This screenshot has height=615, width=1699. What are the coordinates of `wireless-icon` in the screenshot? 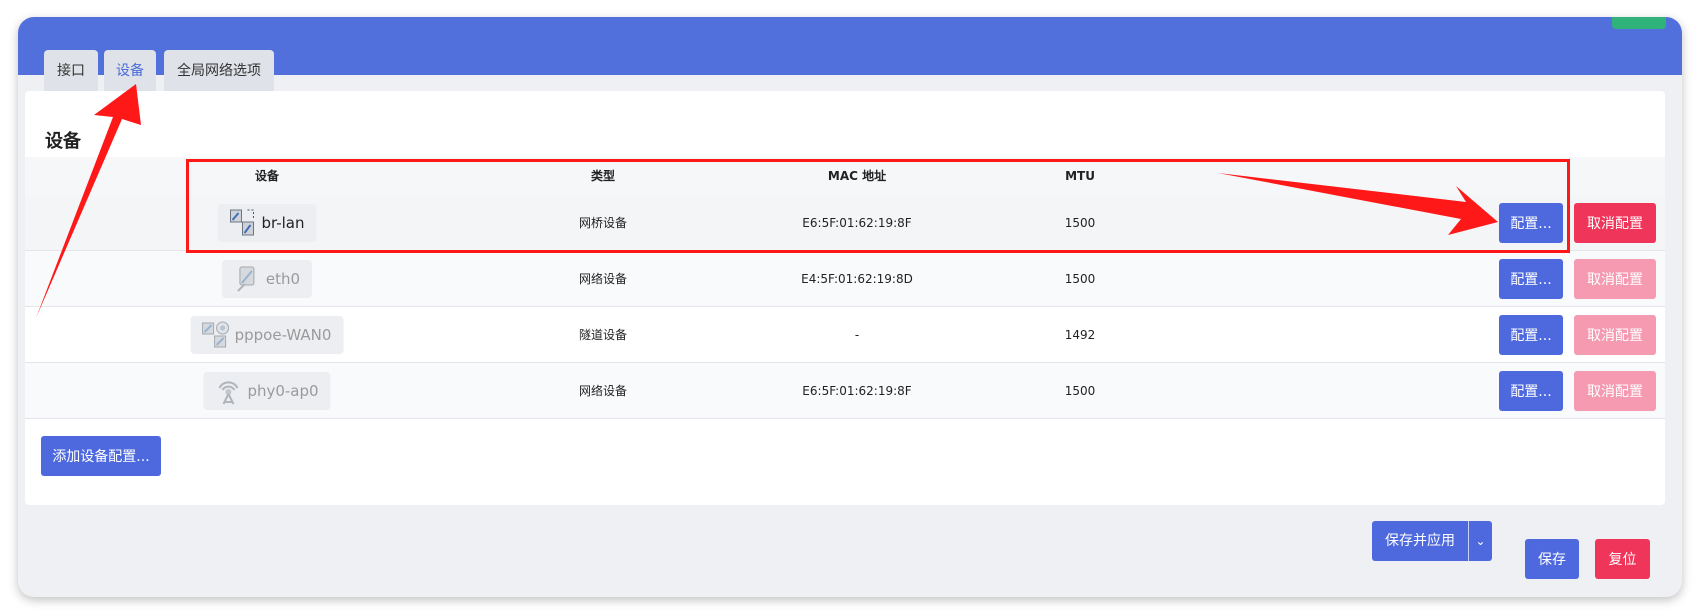 It's located at (228, 393).